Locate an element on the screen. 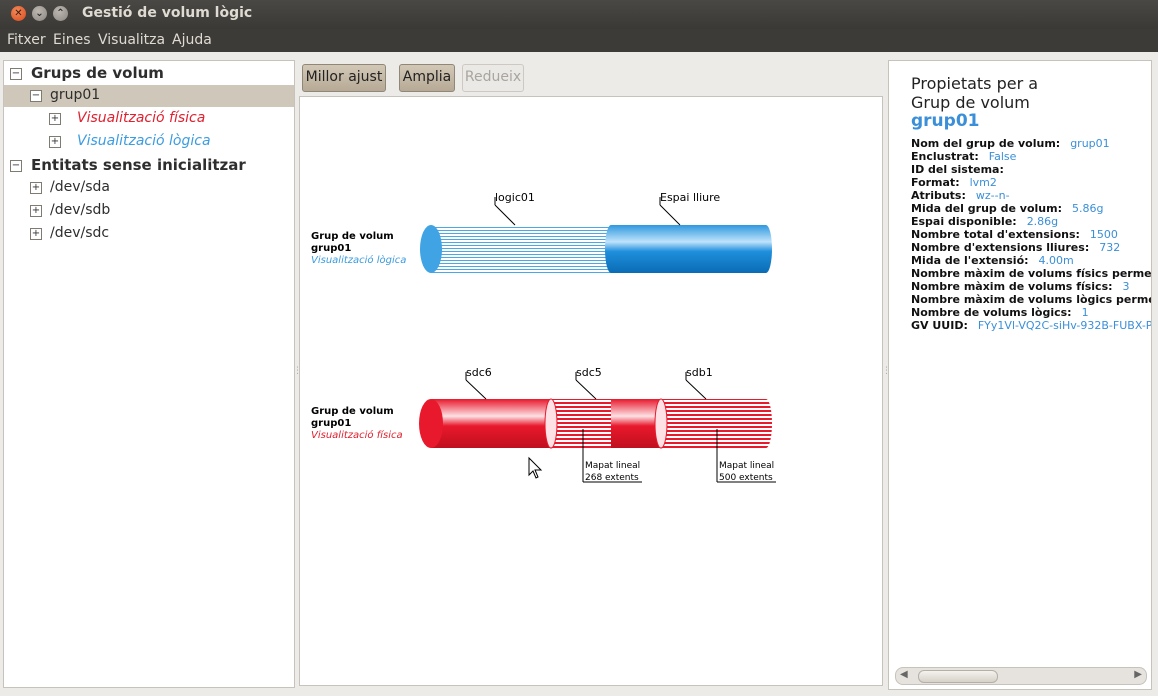  tree-item-logical-view: + Visualització lògica is located at coordinates (149, 142).